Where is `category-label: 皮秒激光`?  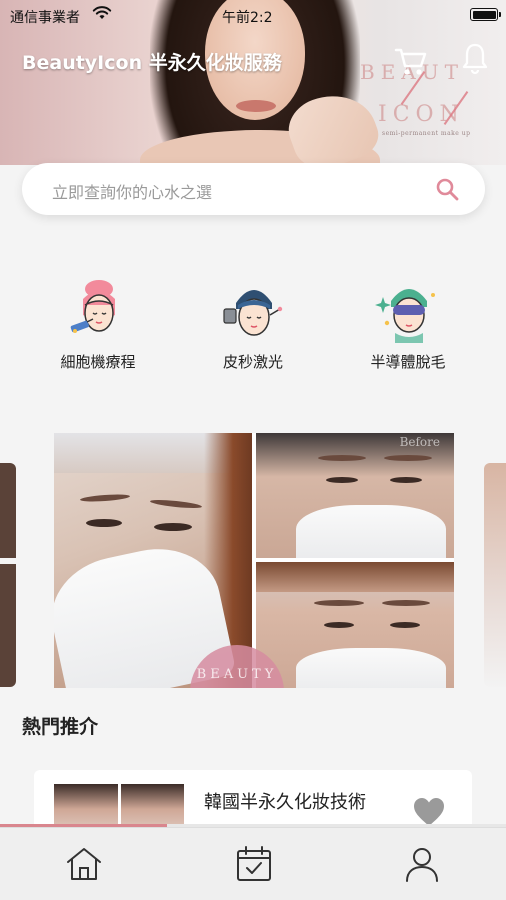
category-label: 皮秒激光 is located at coordinates (252, 362).